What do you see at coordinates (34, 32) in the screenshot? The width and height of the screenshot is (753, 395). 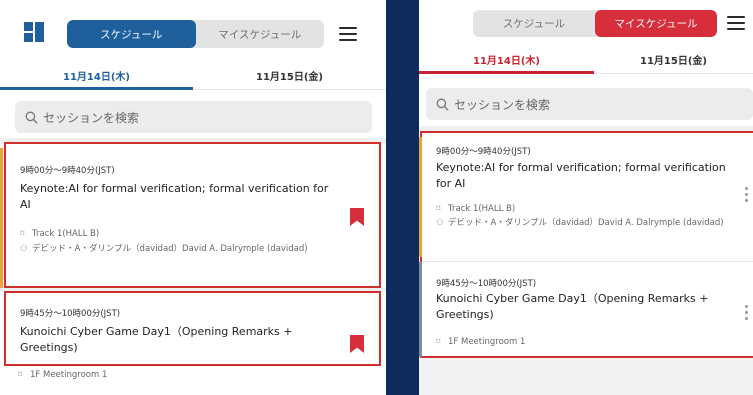 I see `app-logo-icon` at bounding box center [34, 32].